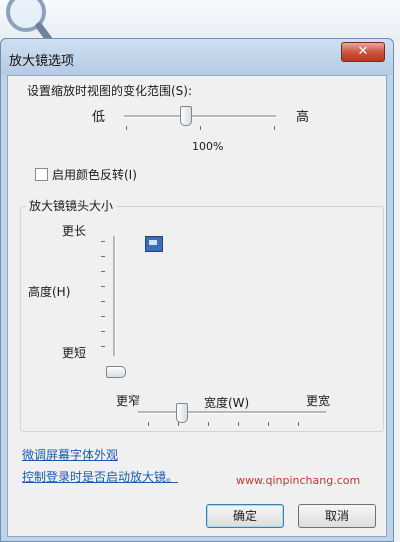 This screenshot has width=400, height=542. What do you see at coordinates (200, 116) in the screenshot?
I see `zoom-slider-track` at bounding box center [200, 116].